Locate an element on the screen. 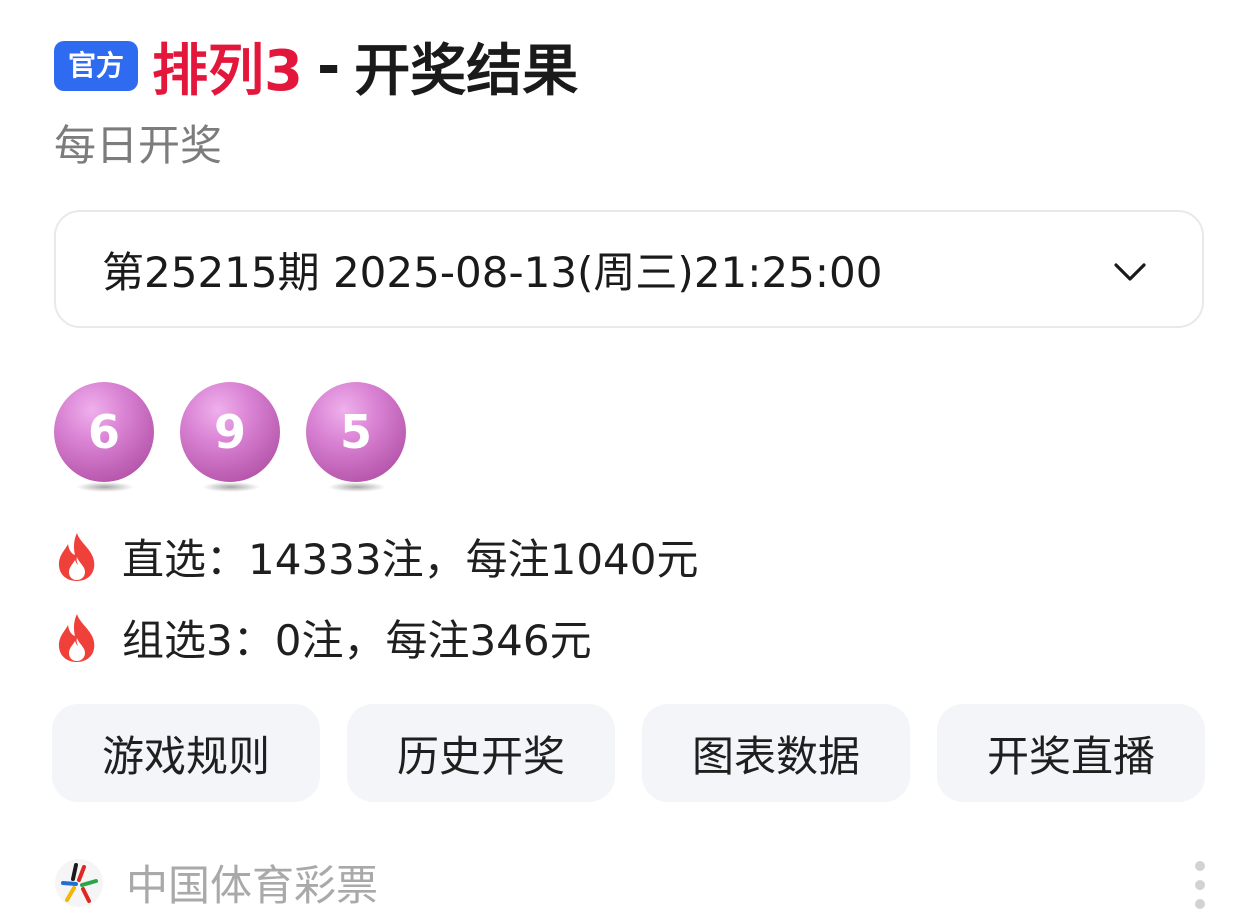 This screenshot has width=1260, height=922. game-name: 排列3 is located at coordinates (227, 71).